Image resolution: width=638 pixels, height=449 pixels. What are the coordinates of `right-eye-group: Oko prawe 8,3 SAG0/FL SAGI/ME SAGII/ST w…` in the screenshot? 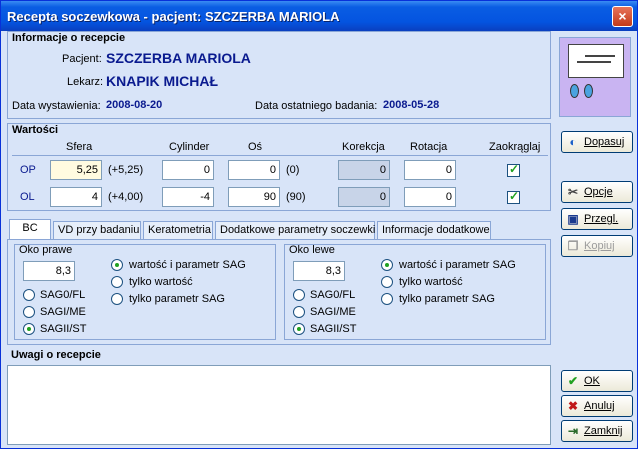 It's located at (145, 292).